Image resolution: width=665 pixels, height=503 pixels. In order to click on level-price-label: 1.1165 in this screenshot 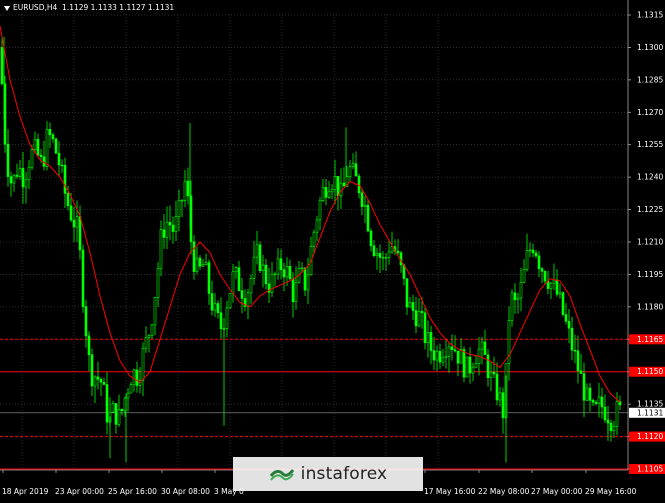, I will do `click(650, 339)`.